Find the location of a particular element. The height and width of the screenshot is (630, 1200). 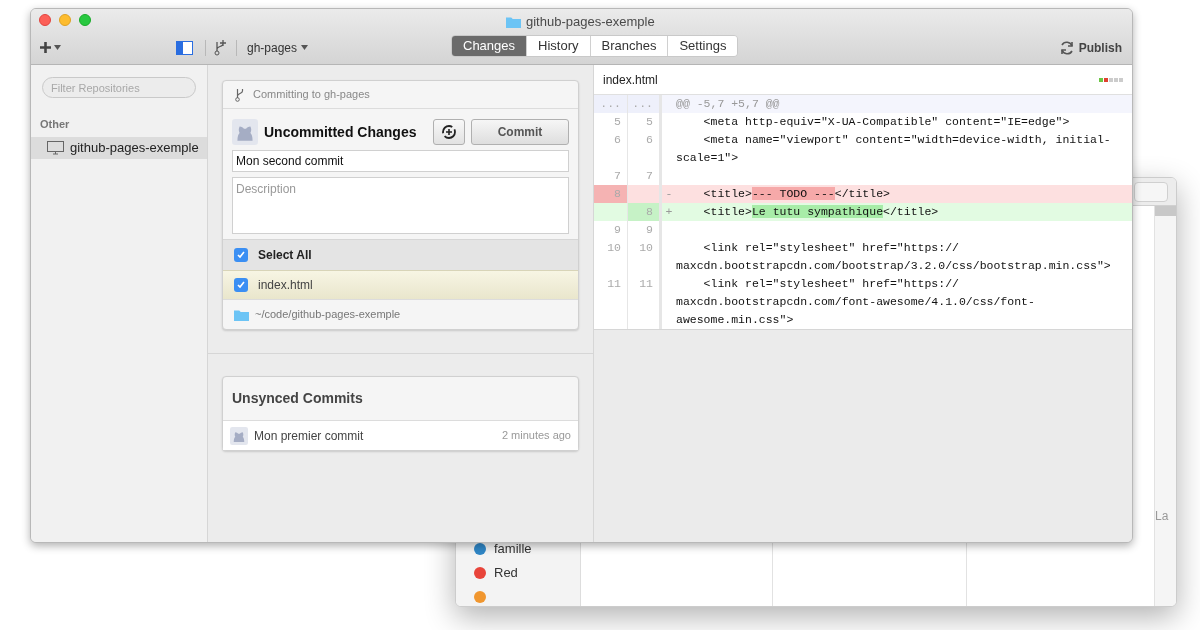

column-text: La is located at coordinates (1162, 516).